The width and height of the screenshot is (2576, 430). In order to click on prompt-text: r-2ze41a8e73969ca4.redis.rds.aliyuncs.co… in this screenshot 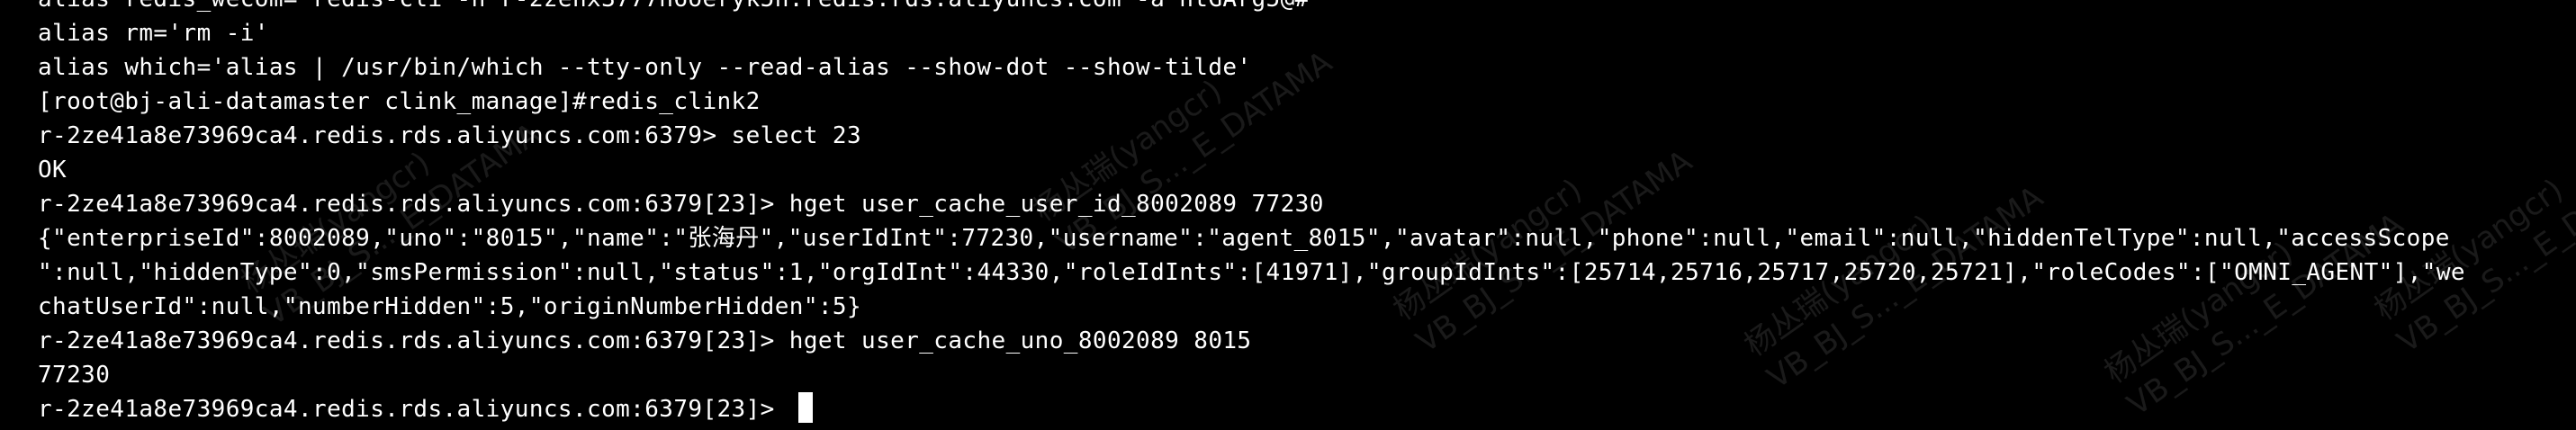, I will do `click(413, 409)`.